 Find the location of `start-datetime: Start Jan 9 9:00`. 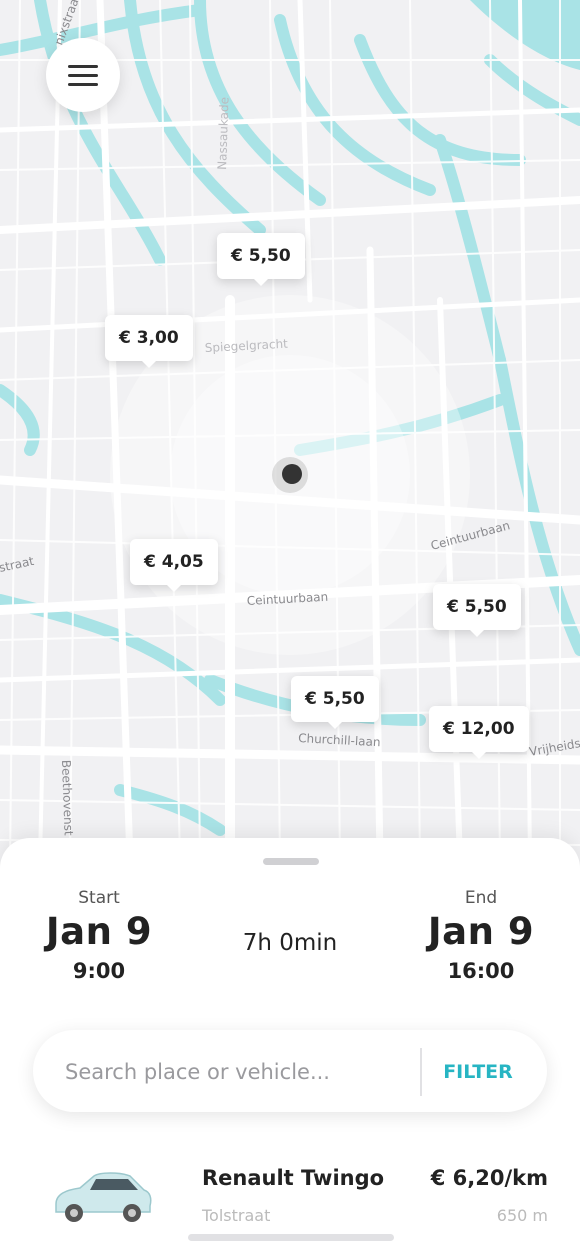

start-datetime: Start Jan 9 9:00 is located at coordinates (99, 935).